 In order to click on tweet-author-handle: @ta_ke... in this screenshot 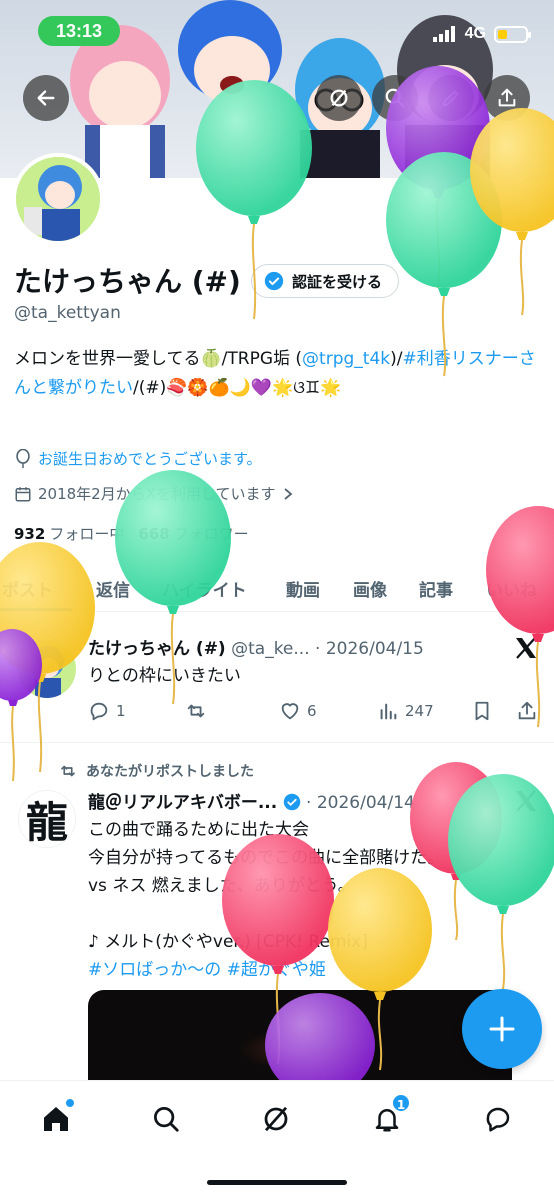, I will do `click(270, 649)`.